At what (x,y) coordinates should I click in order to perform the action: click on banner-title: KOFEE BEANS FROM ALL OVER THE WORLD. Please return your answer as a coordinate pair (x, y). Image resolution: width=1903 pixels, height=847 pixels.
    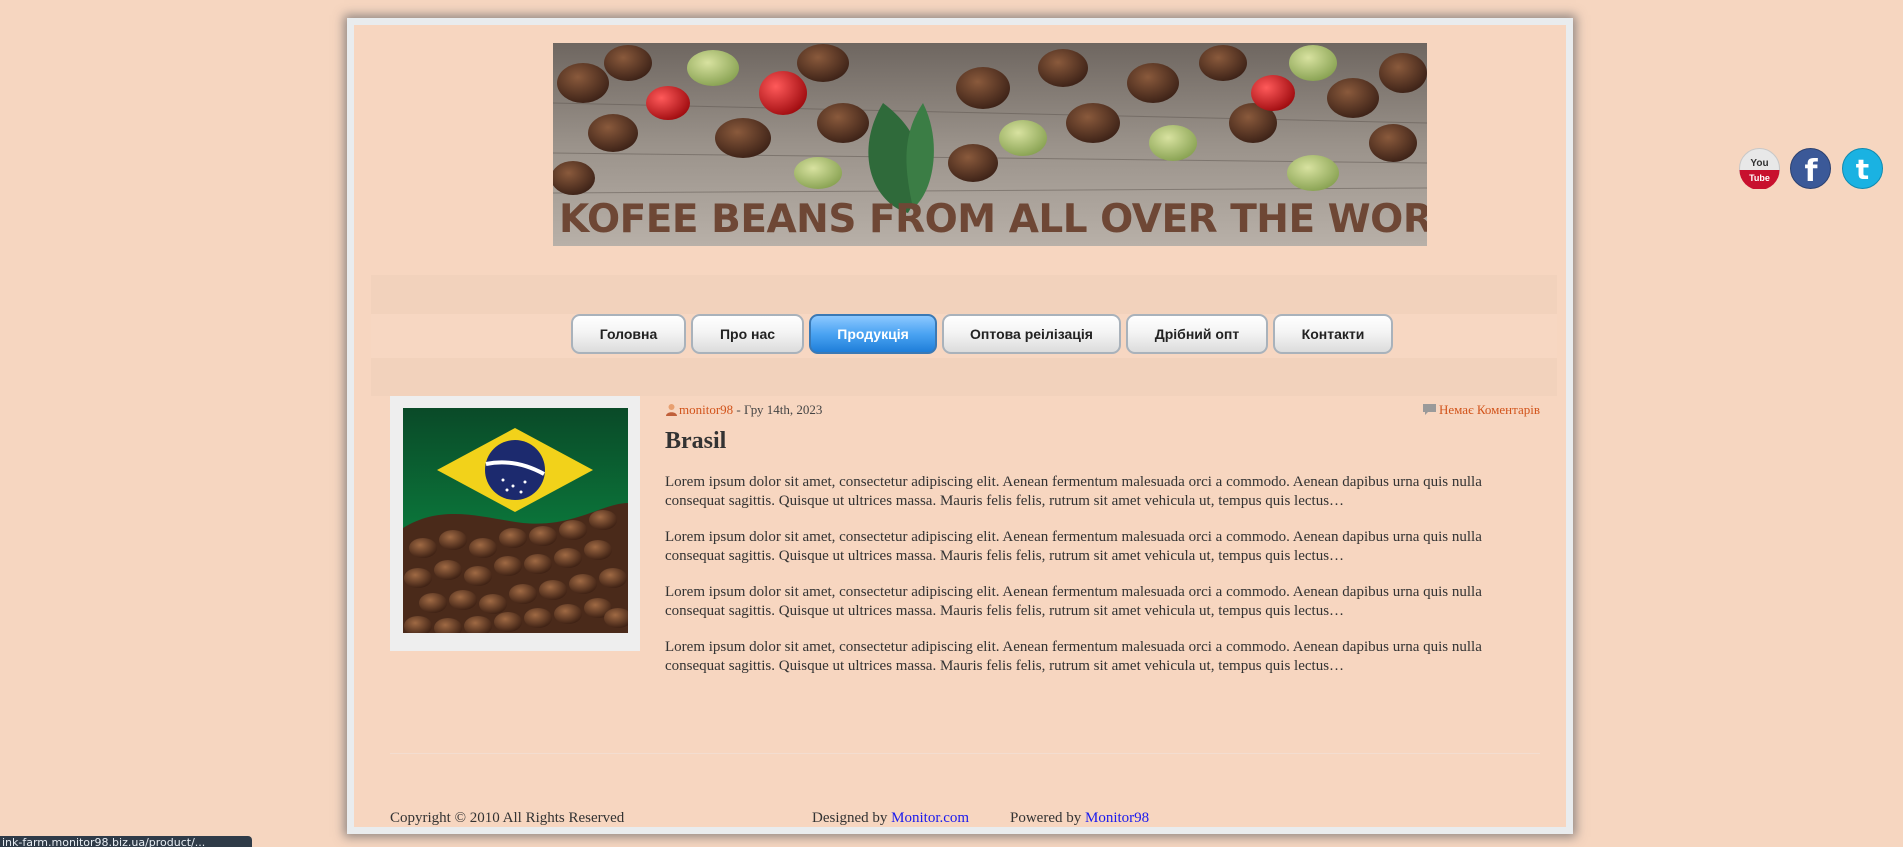
    Looking at the image, I should click on (993, 219).